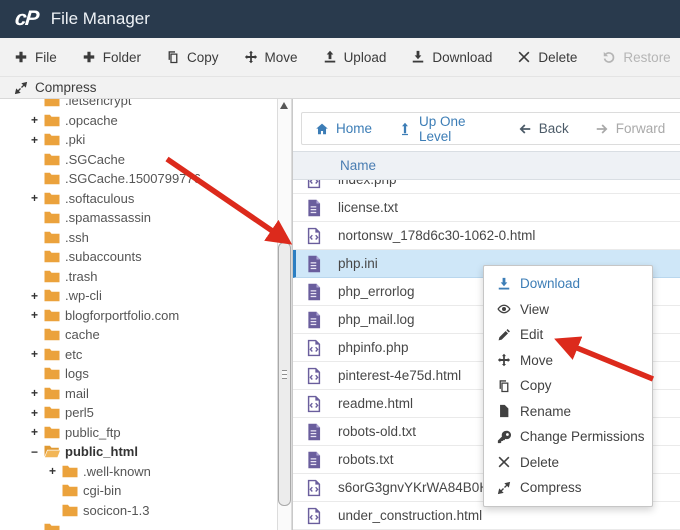 The width and height of the screenshot is (680, 530). I want to click on toolbar-button-folder: Folder, so click(111, 57).